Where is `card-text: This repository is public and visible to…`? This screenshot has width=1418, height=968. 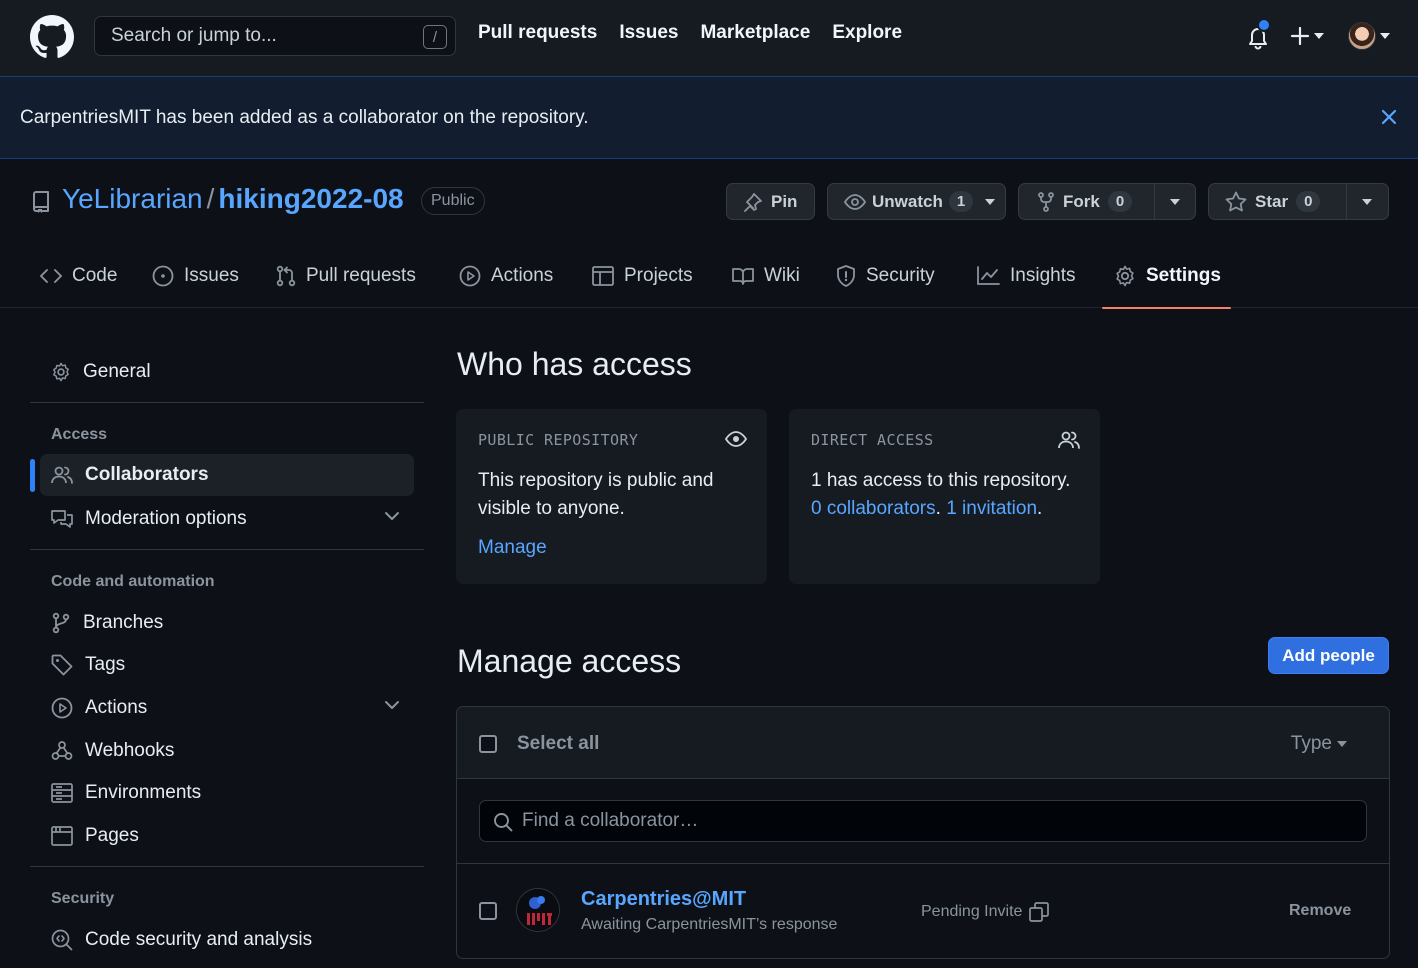
card-text: This repository is public and visible to… is located at coordinates (596, 494).